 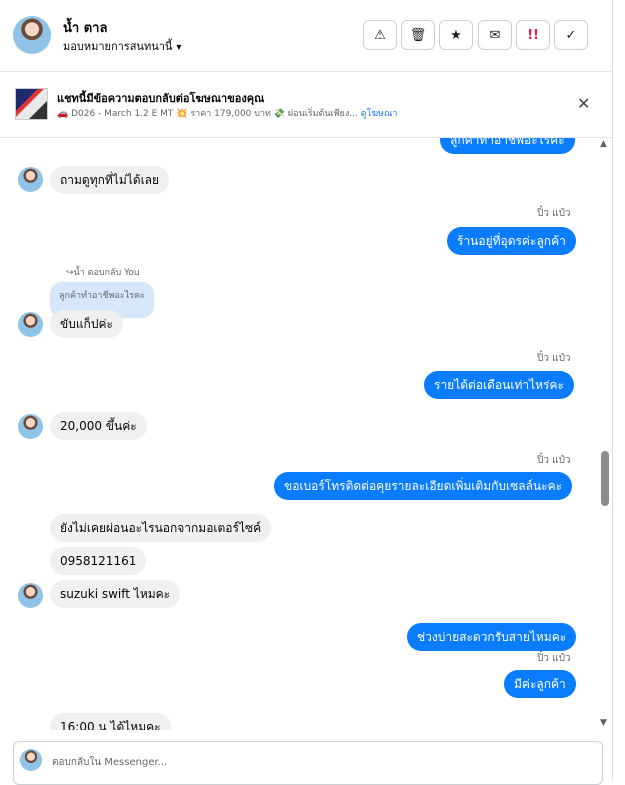 What do you see at coordinates (32, 35) in the screenshot?
I see `contact-avatar` at bounding box center [32, 35].